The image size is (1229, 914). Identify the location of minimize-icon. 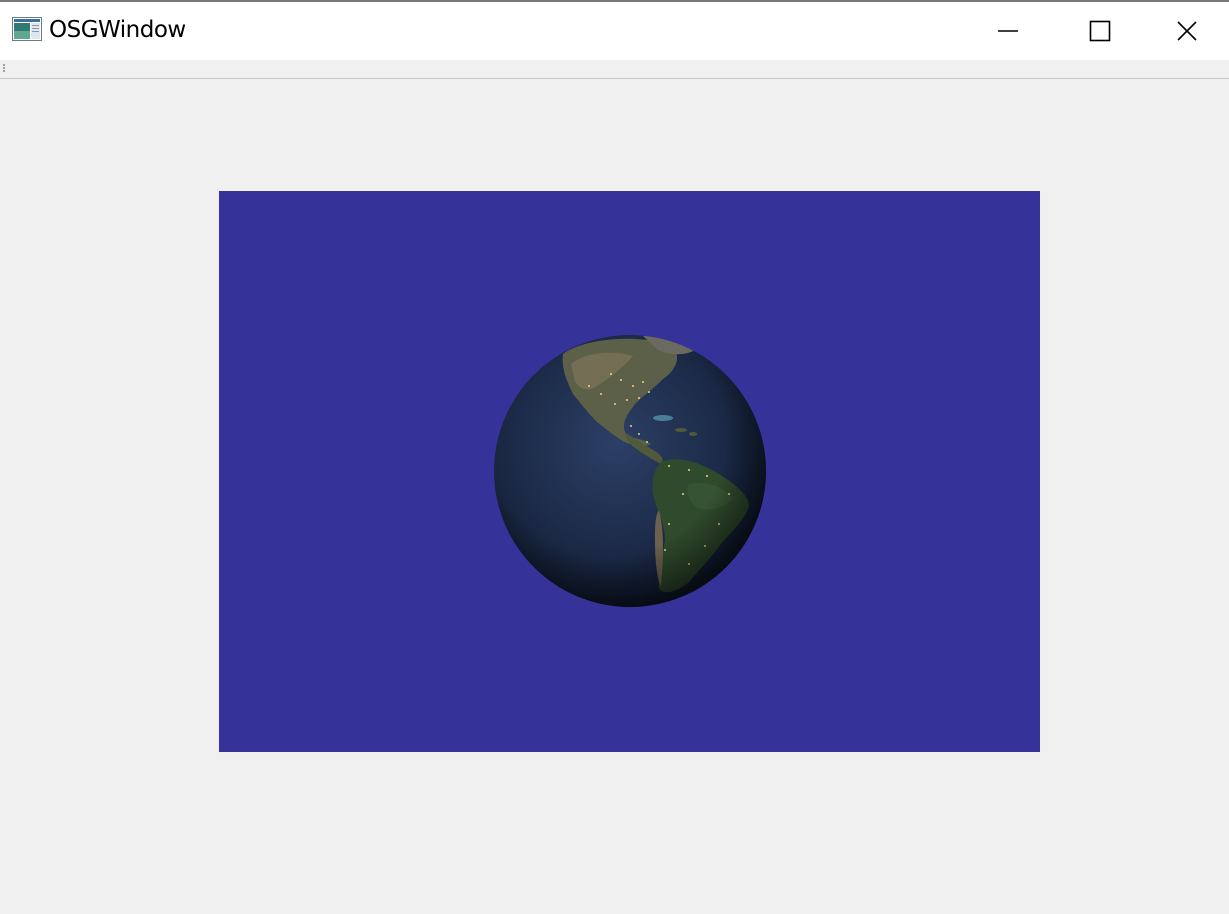
(1008, 31).